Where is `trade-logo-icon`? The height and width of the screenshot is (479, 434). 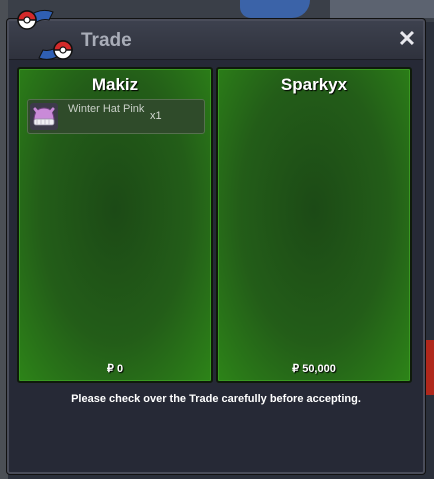 trade-logo-icon is located at coordinates (45, 34).